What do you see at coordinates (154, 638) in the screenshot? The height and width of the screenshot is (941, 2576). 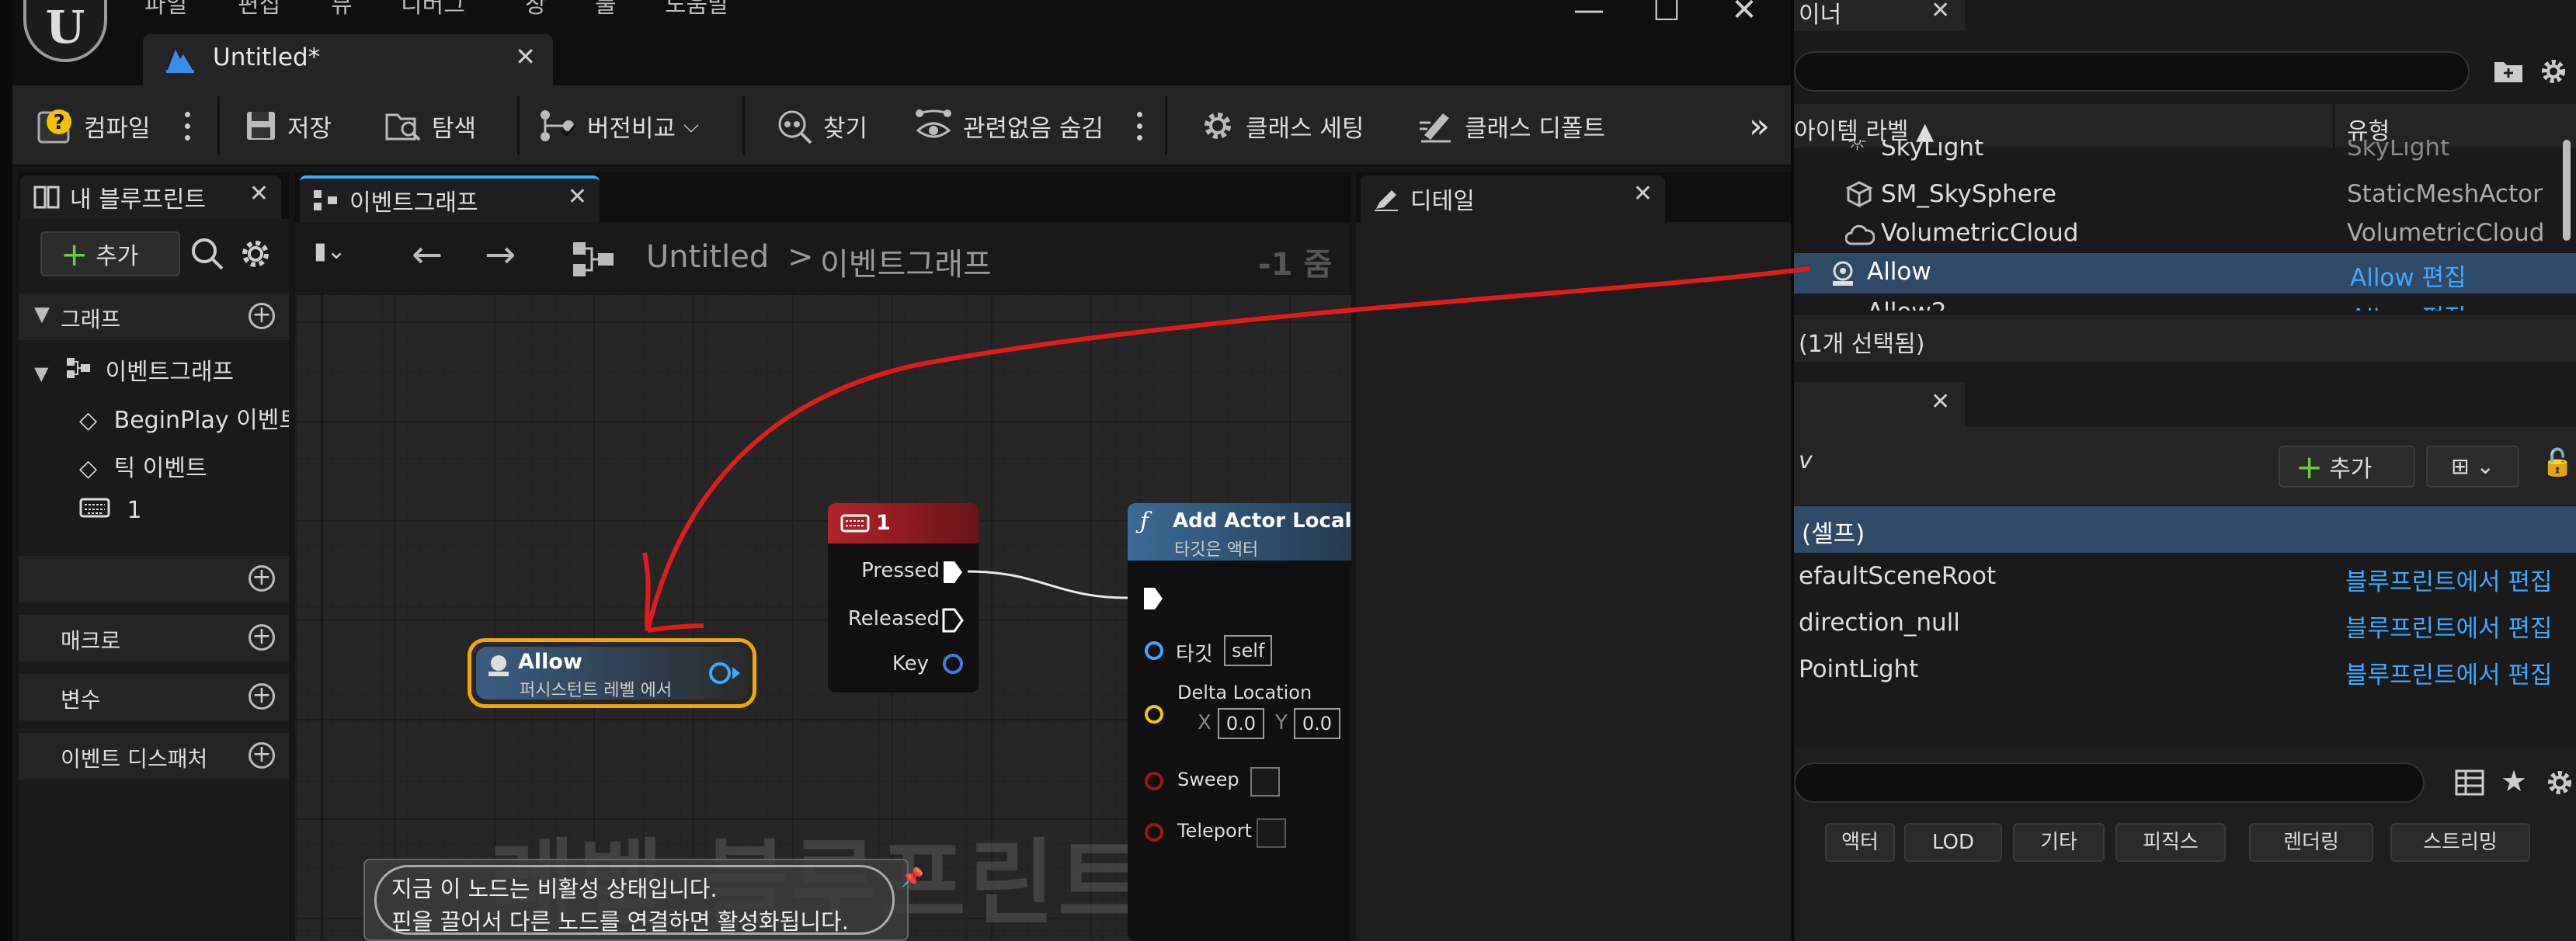 I see `macros-section-header: 매크로 +` at bounding box center [154, 638].